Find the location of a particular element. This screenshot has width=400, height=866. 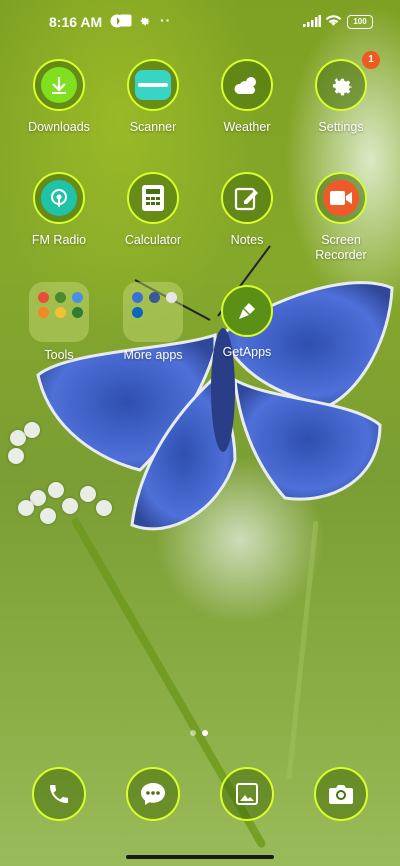

app-fm-radio: FM Radio is located at coordinates (59, 210).